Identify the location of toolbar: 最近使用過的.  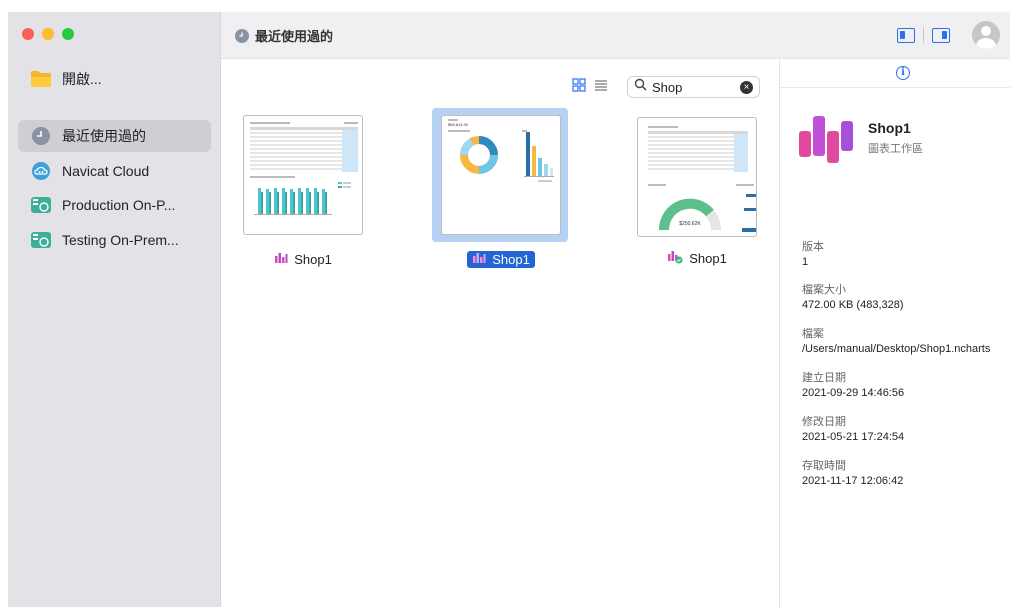
(615, 35).